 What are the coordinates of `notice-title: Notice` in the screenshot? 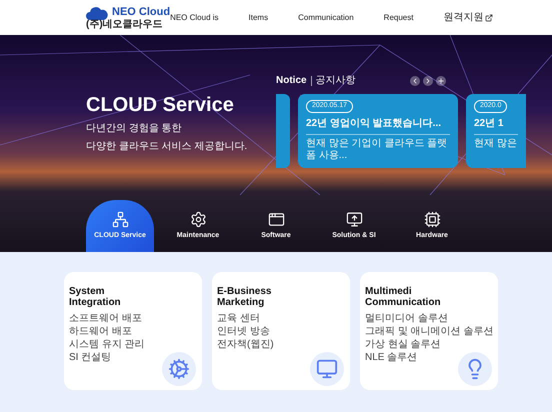 It's located at (291, 81).